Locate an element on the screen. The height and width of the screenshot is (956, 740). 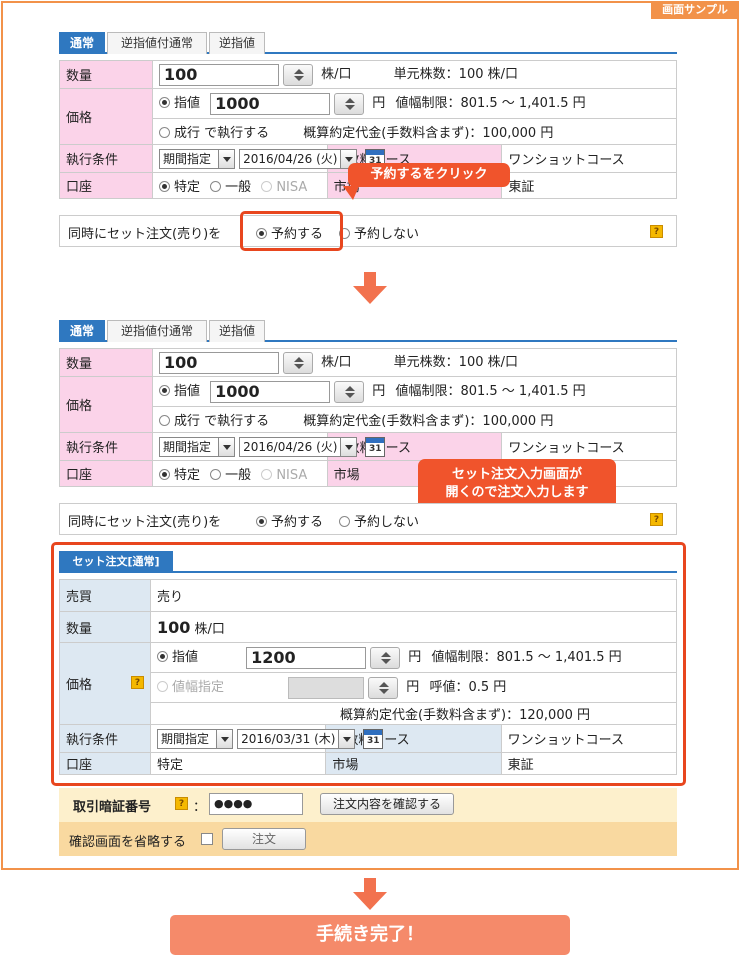
set-estimate: 概算約定代金(手数料含まず)：120,000 円 is located at coordinates (413, 713).